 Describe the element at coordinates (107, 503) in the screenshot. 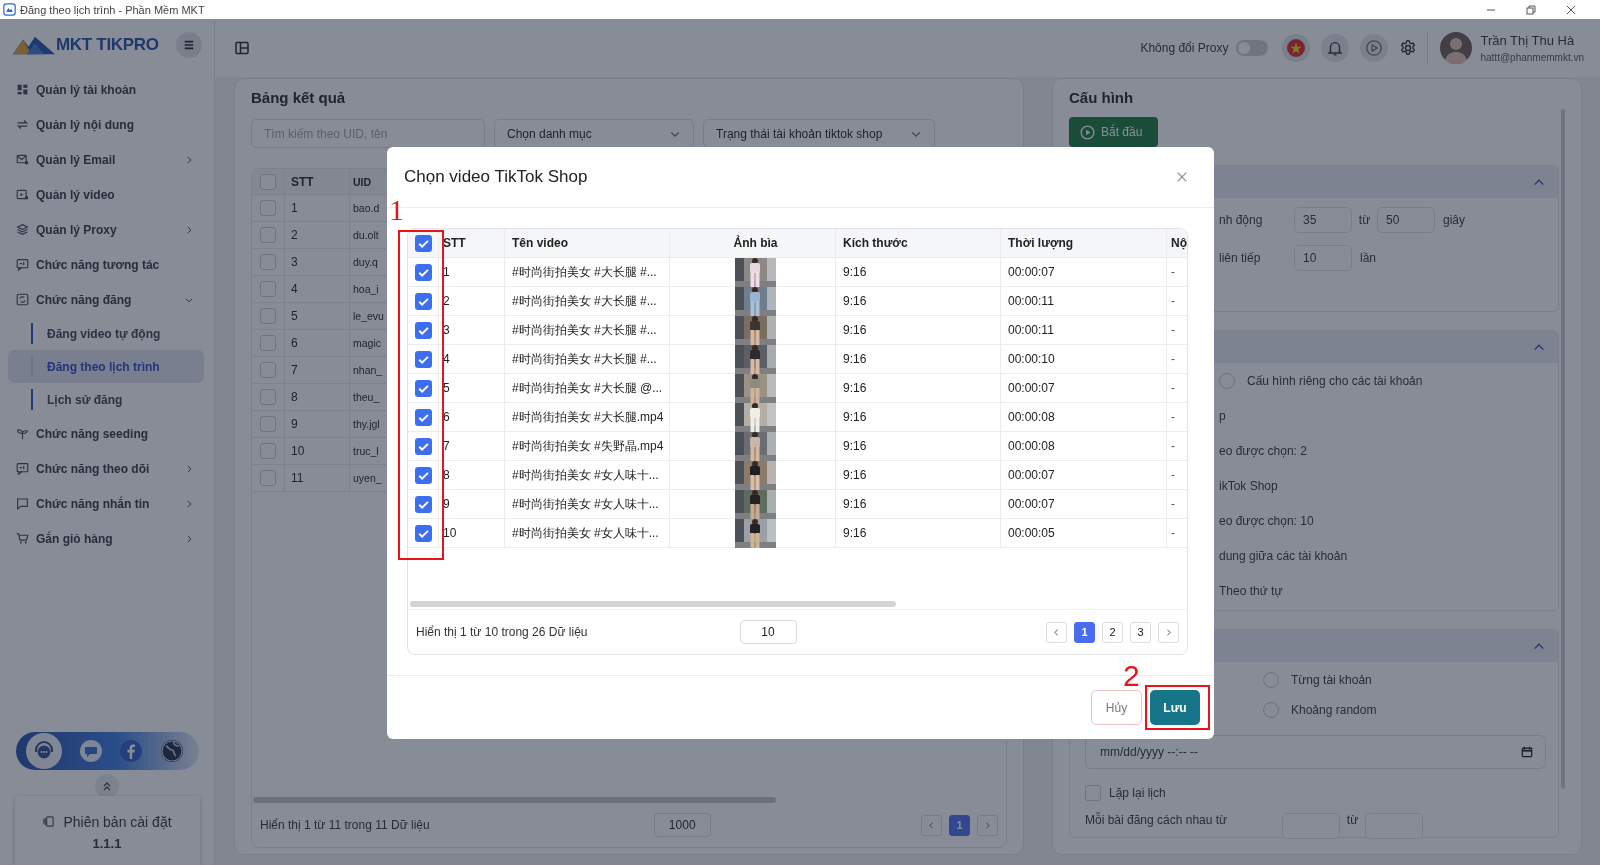

I see `nav-item: Chức năng nhắn tin` at that location.